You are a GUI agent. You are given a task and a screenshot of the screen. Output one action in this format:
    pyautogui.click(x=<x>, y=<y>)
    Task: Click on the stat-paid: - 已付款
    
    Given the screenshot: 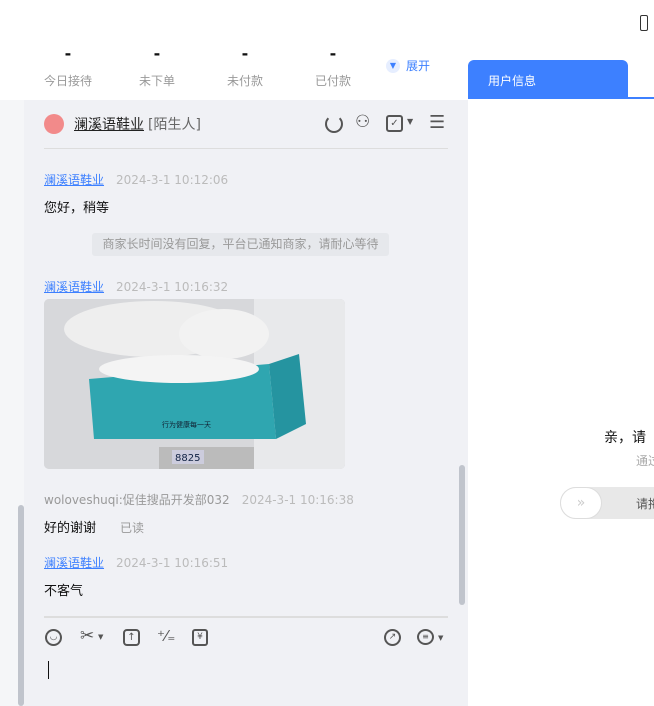 What is the action you would take?
    pyautogui.click(x=332, y=66)
    